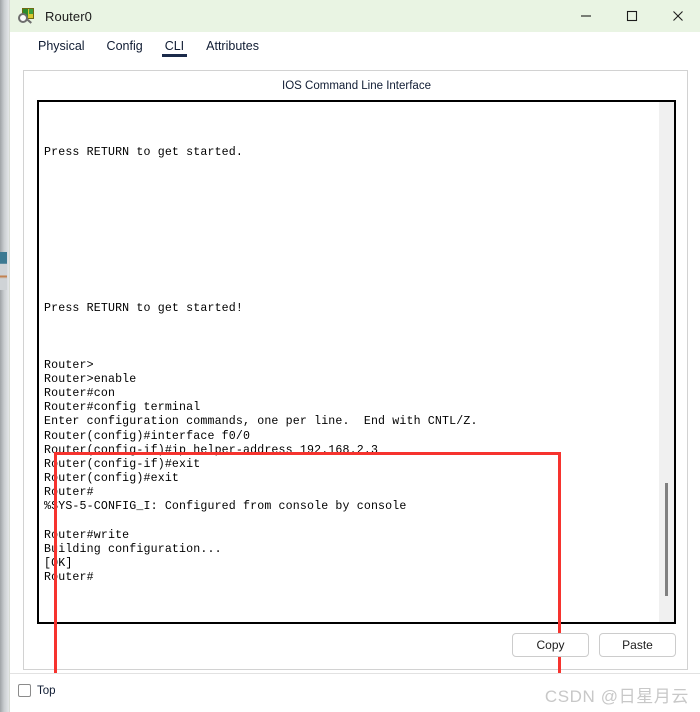  Describe the element at coordinates (355, 51) in the screenshot. I see `tab-bar: Physical Config CLI Attributes` at that location.